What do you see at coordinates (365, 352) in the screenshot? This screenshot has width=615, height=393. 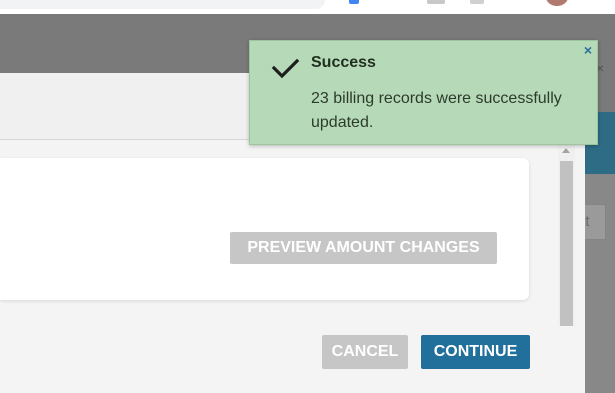 I see `cancel-button: CANCEL` at bounding box center [365, 352].